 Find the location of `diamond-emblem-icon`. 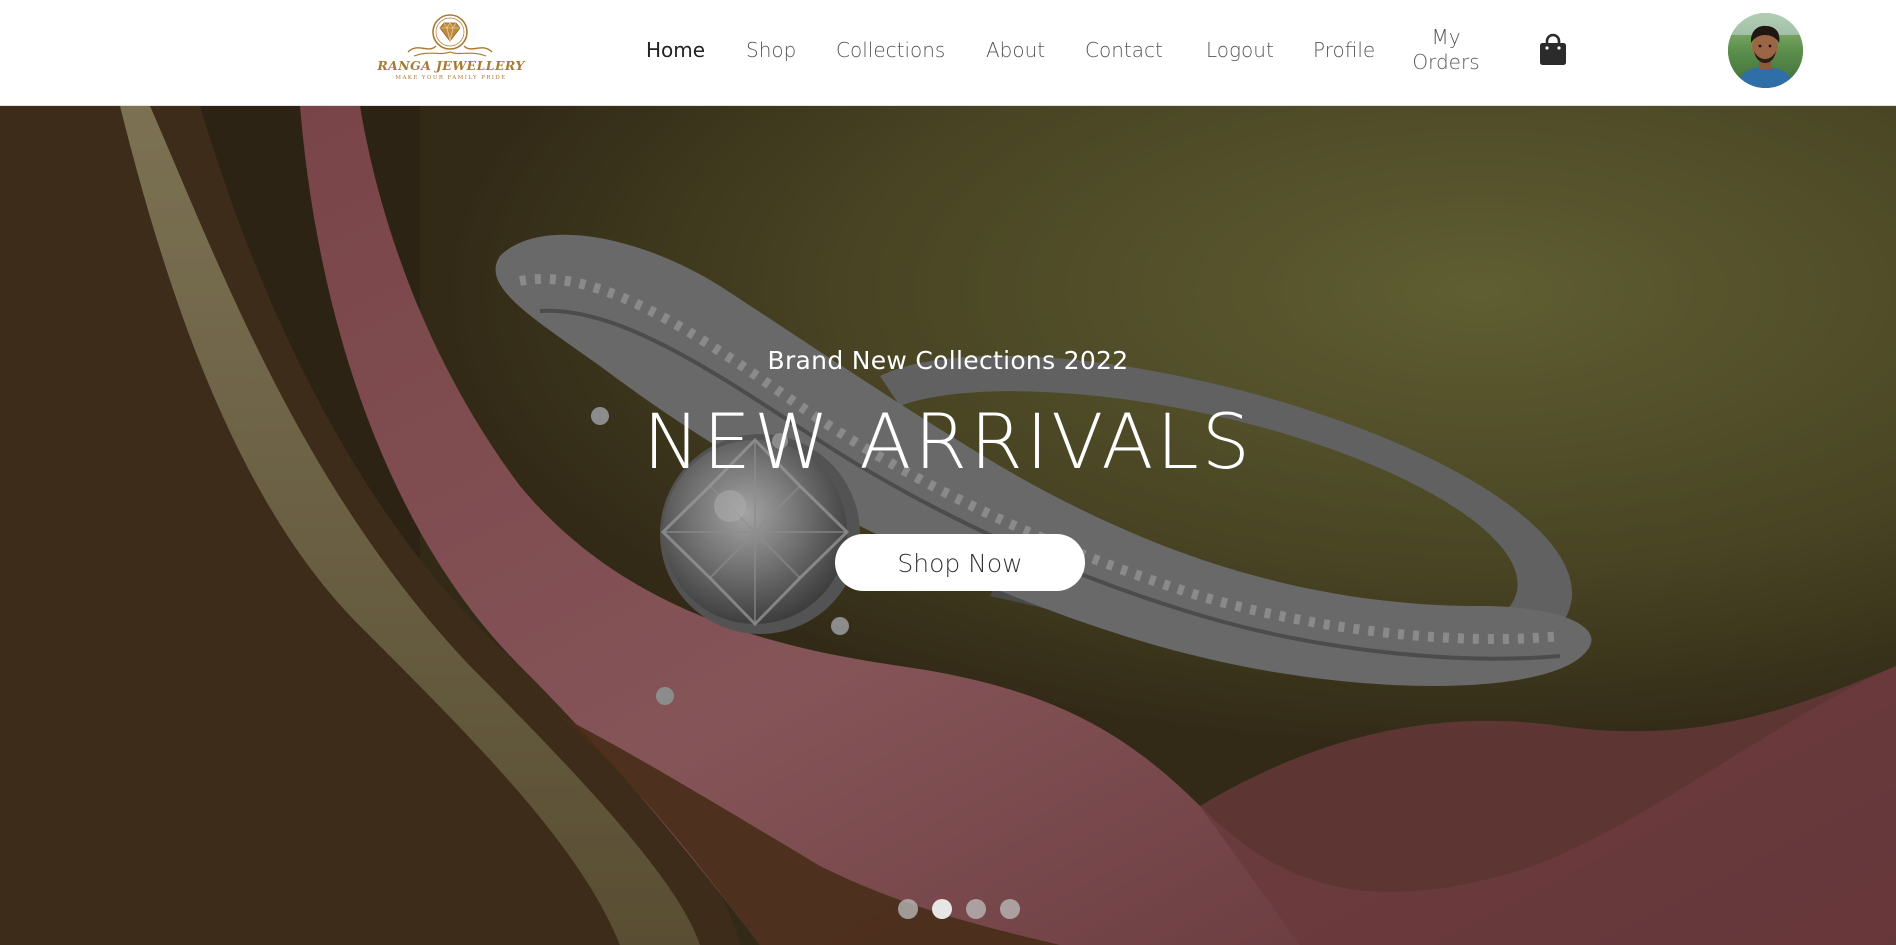

diamond-emblem-icon is located at coordinates (450, 35).